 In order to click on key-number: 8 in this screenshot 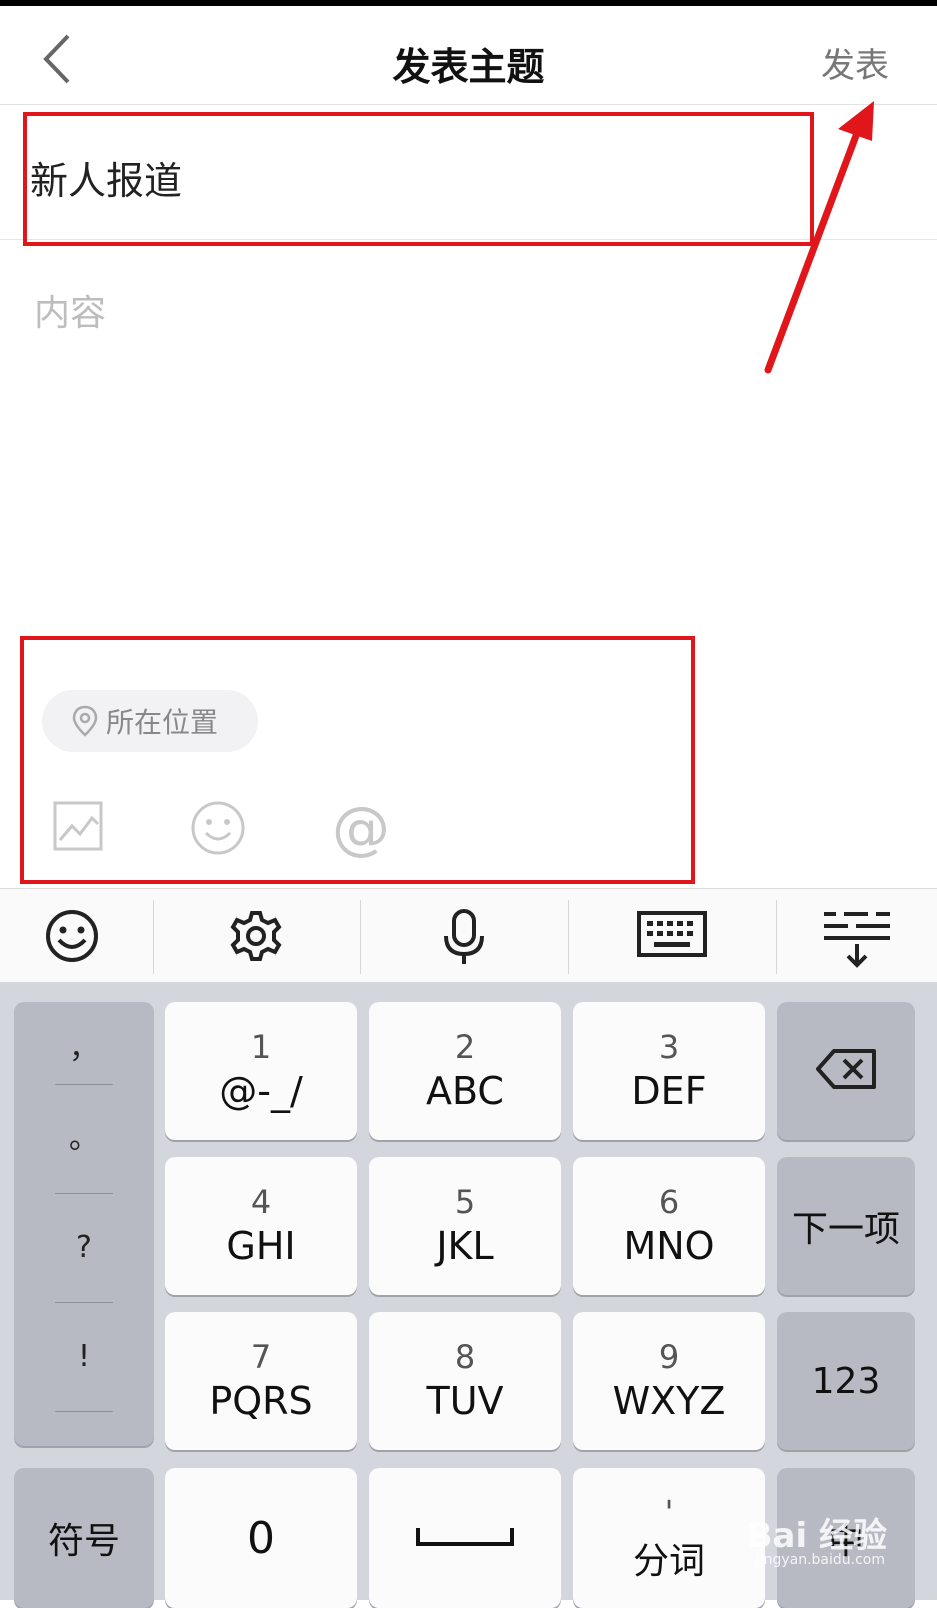, I will do `click(465, 1357)`.